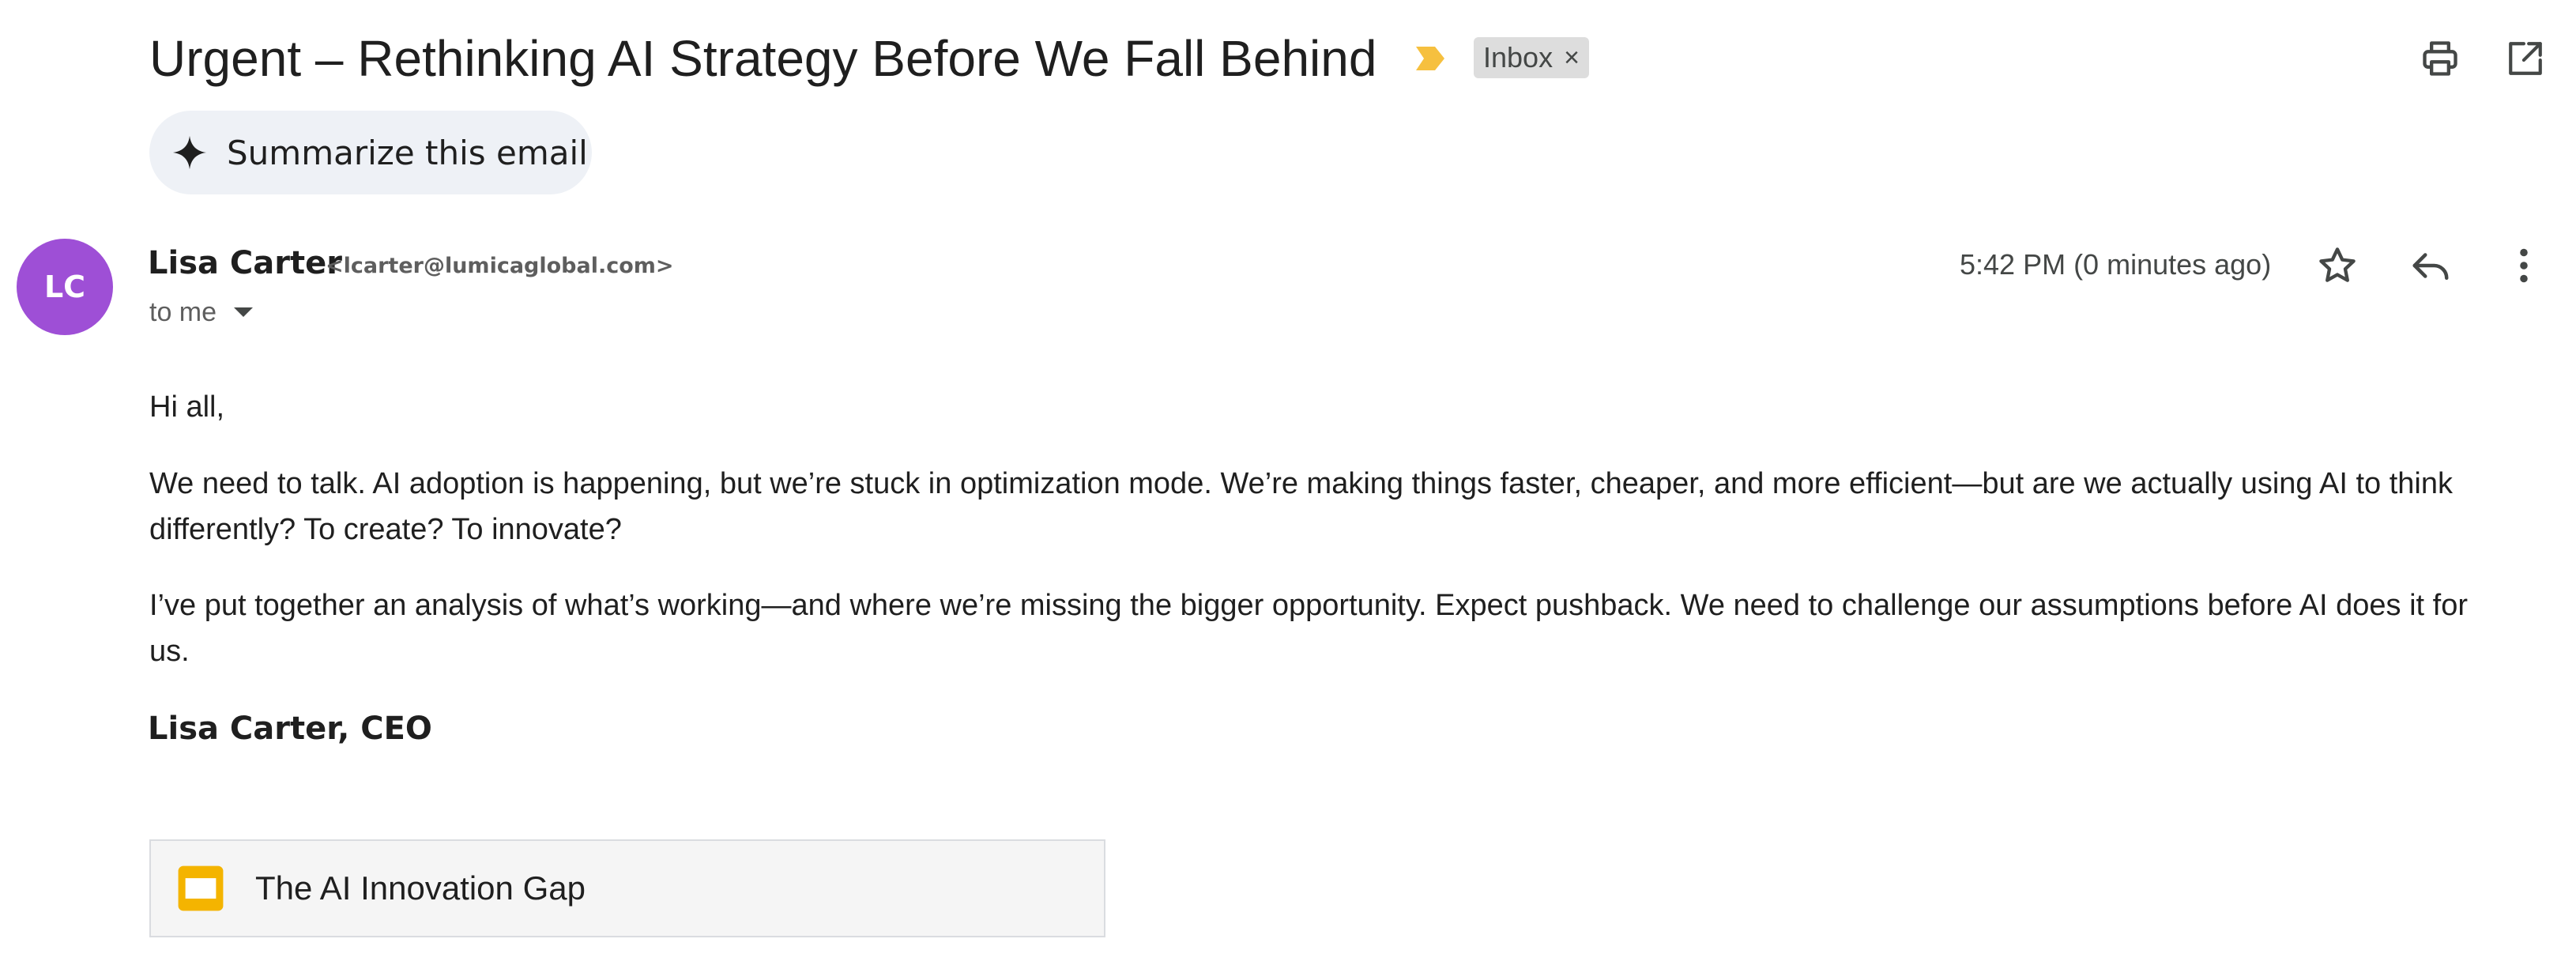  Describe the element at coordinates (420, 888) in the screenshot. I see `attachment-name: The AI Innovation Gap` at that location.